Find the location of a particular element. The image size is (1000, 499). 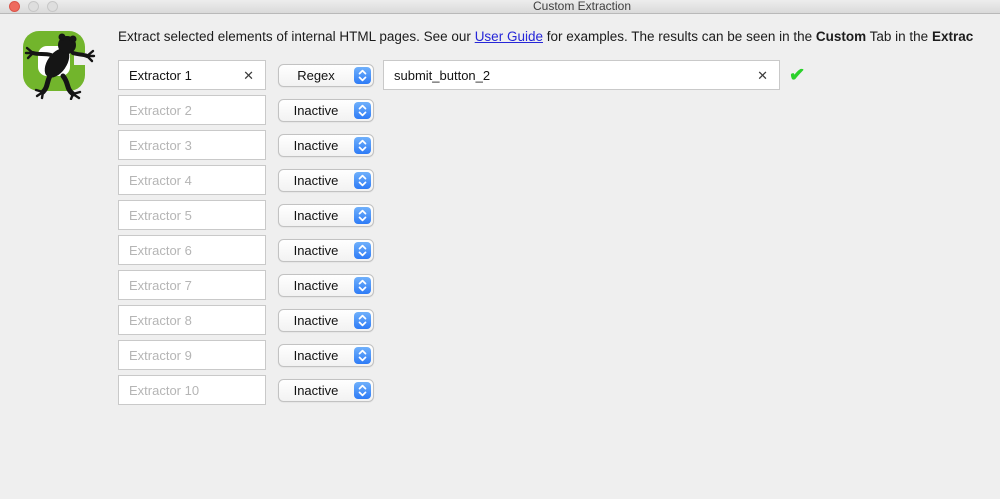

extractor-10-mode-dropdown: Inactive is located at coordinates (326, 390).